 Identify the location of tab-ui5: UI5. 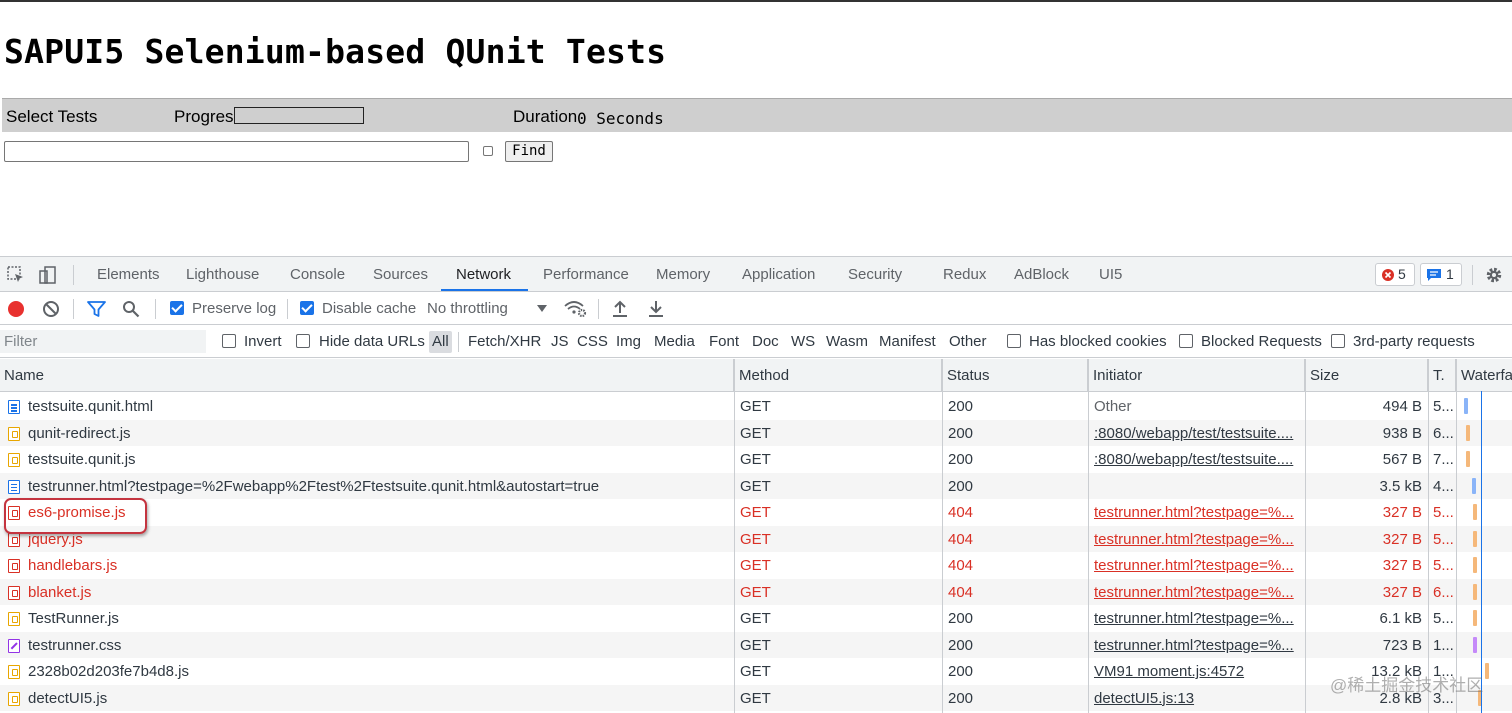
(1110, 274).